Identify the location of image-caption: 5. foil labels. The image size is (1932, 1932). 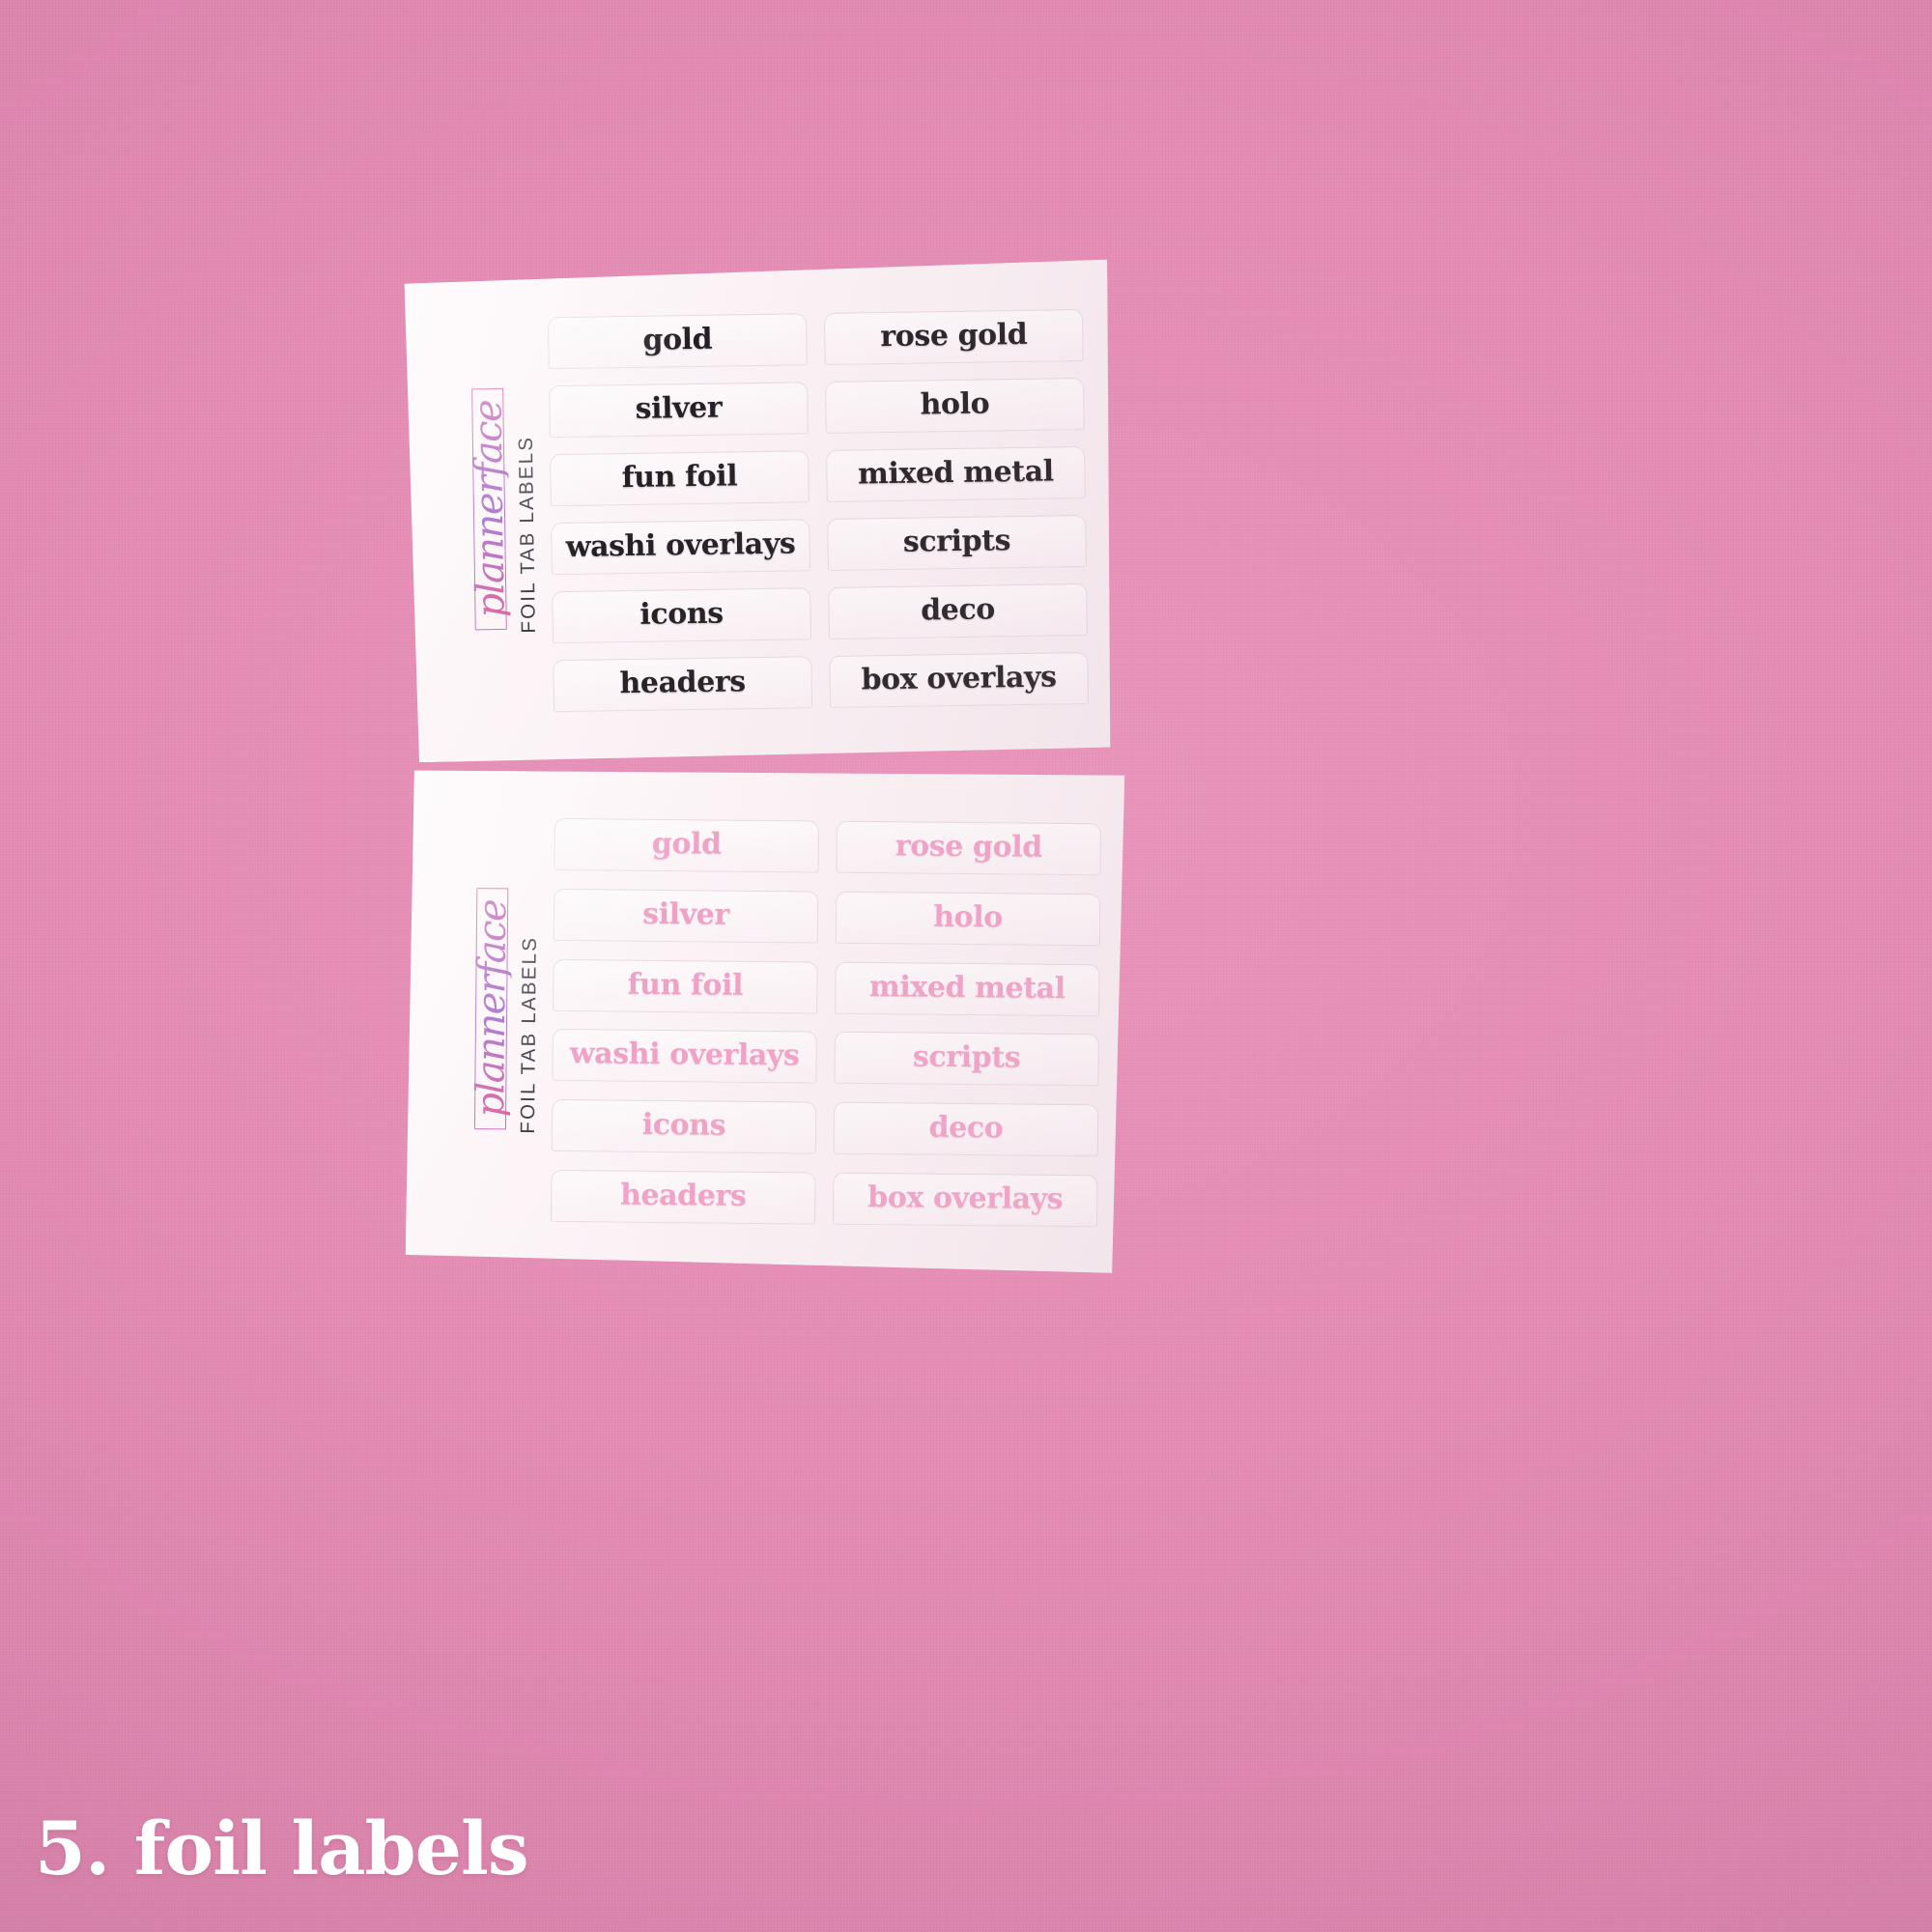
(282, 1848).